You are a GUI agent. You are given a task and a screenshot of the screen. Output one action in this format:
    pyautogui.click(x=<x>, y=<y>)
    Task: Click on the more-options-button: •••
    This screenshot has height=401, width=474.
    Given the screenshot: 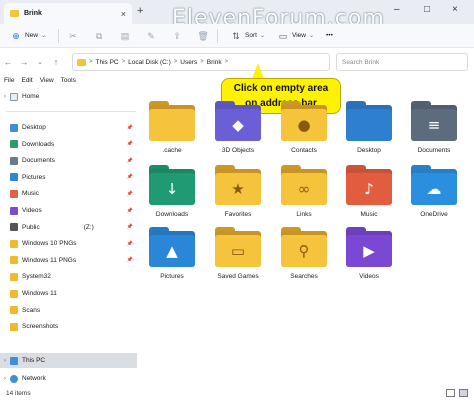 What is the action you would take?
    pyautogui.click(x=329, y=35)
    